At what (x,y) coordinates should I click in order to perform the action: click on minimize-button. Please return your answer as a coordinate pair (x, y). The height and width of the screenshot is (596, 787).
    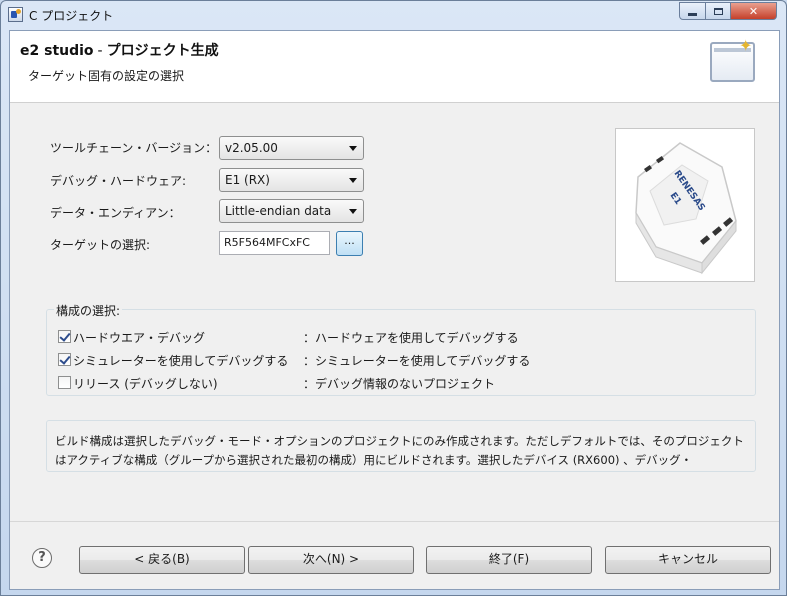
    Looking at the image, I should click on (692, 11).